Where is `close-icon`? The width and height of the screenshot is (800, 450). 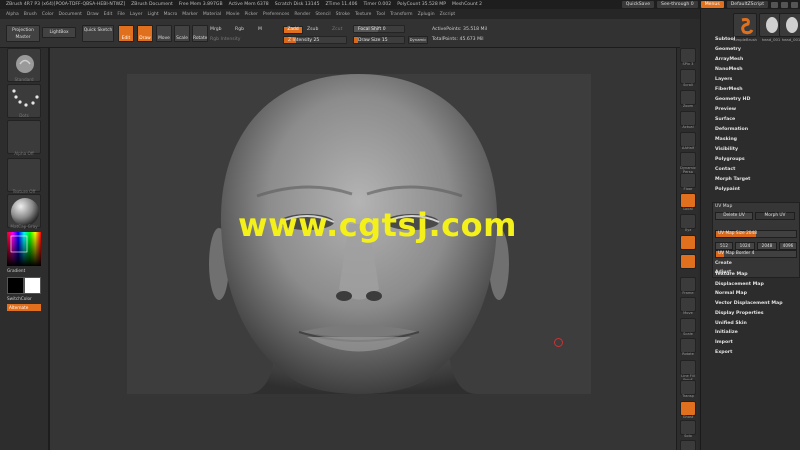
close-icon is located at coordinates (794, 4).